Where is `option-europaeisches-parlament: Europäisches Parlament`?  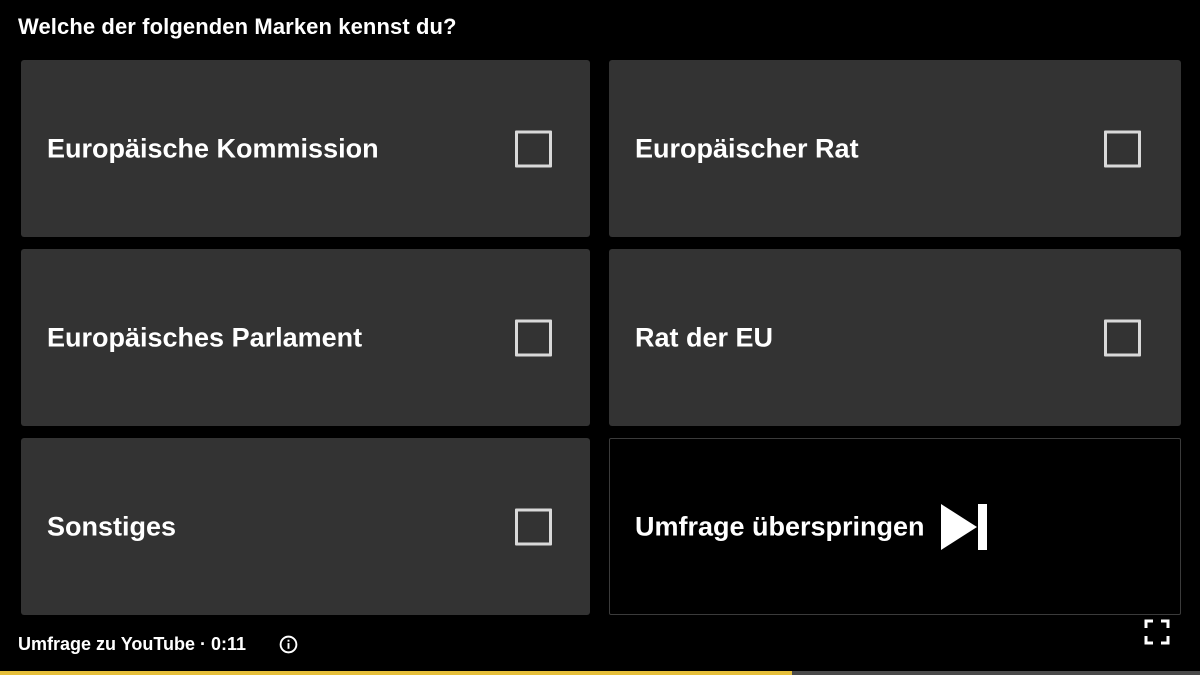
option-europaeisches-parlament: Europäisches Parlament is located at coordinates (305, 337).